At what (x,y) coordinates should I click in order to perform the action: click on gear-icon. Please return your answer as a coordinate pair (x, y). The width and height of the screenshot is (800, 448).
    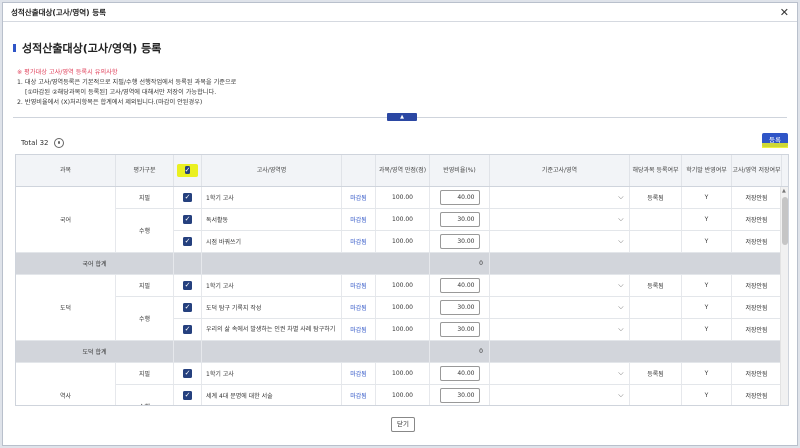
    Looking at the image, I should click on (59, 143).